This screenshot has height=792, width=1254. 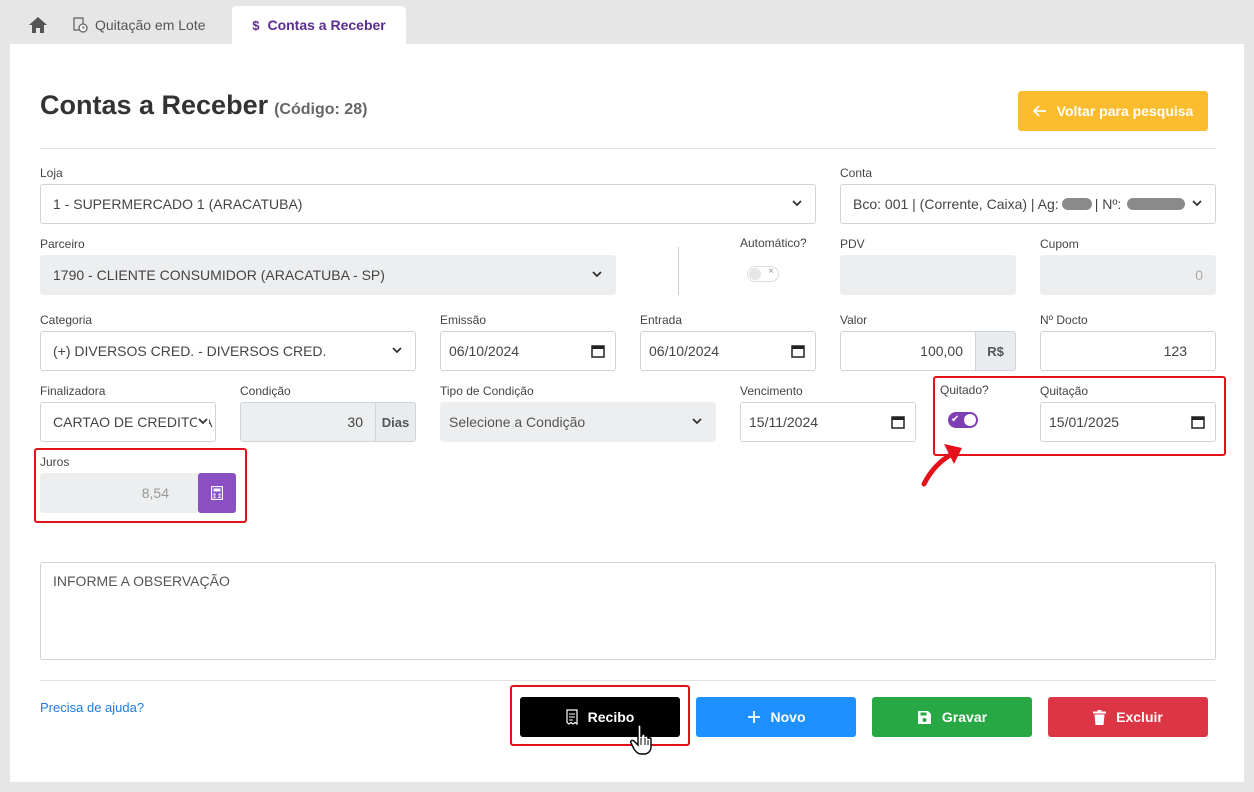 I want to click on annotation-arrow-icon, so click(x=941, y=465).